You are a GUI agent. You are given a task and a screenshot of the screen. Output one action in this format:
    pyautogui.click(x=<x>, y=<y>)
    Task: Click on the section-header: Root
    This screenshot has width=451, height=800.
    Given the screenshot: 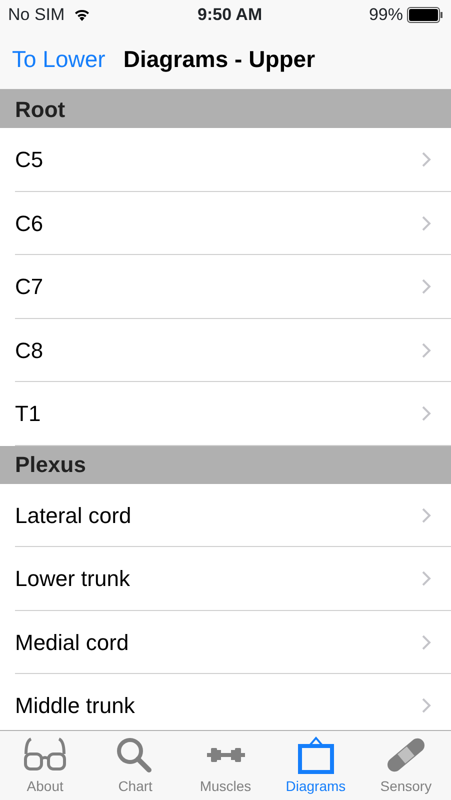 What is the action you would take?
    pyautogui.click(x=225, y=109)
    